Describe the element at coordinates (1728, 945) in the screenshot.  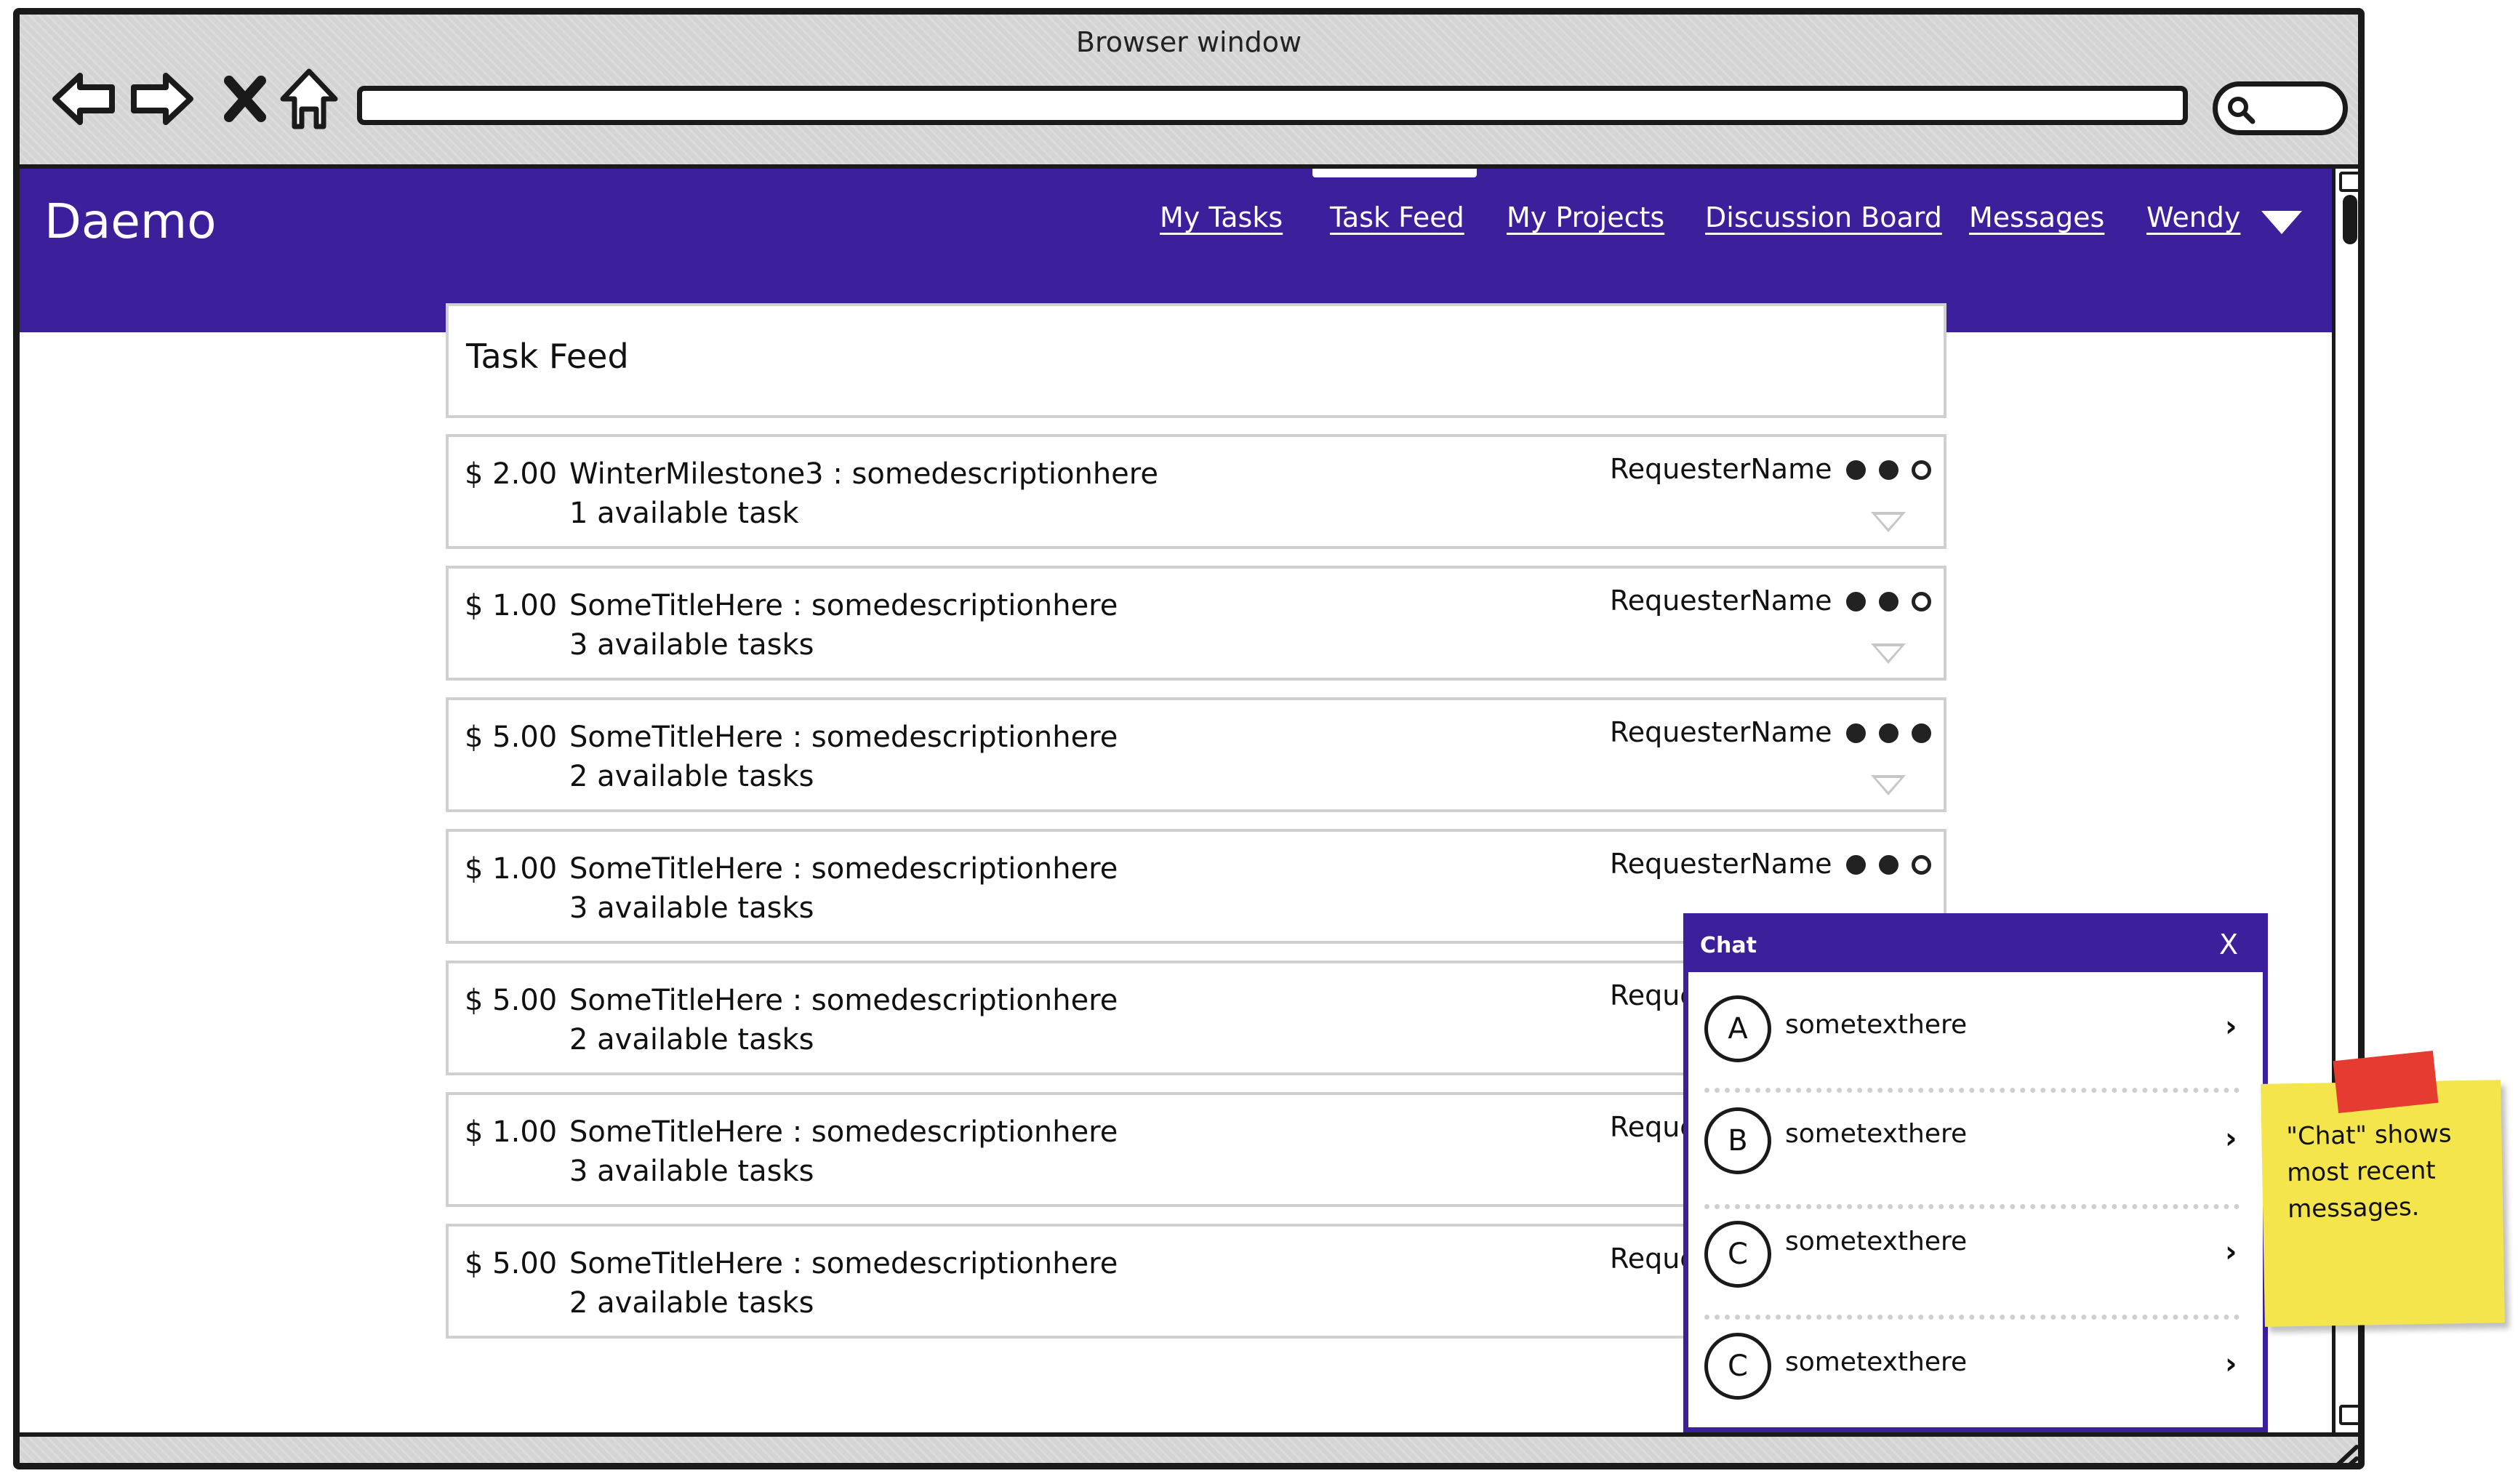
I see `chat-title: Chat` at that location.